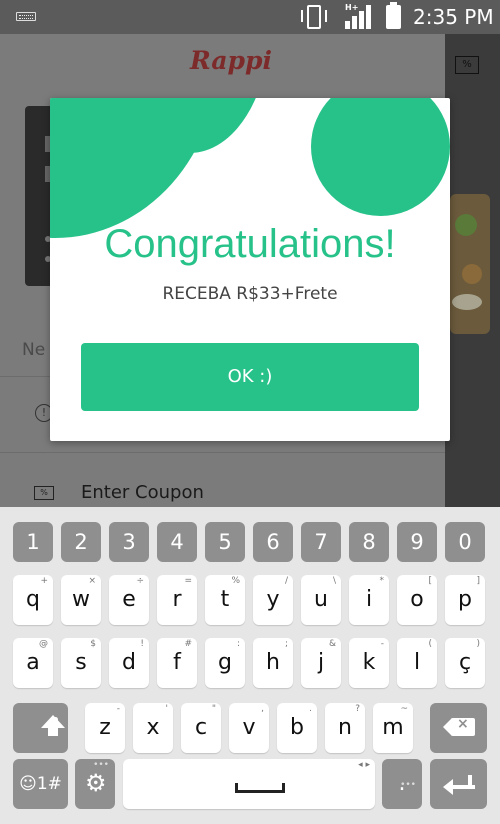 The image size is (500, 824). Describe the element at coordinates (369, 542) in the screenshot. I see `key-8: 8` at that location.